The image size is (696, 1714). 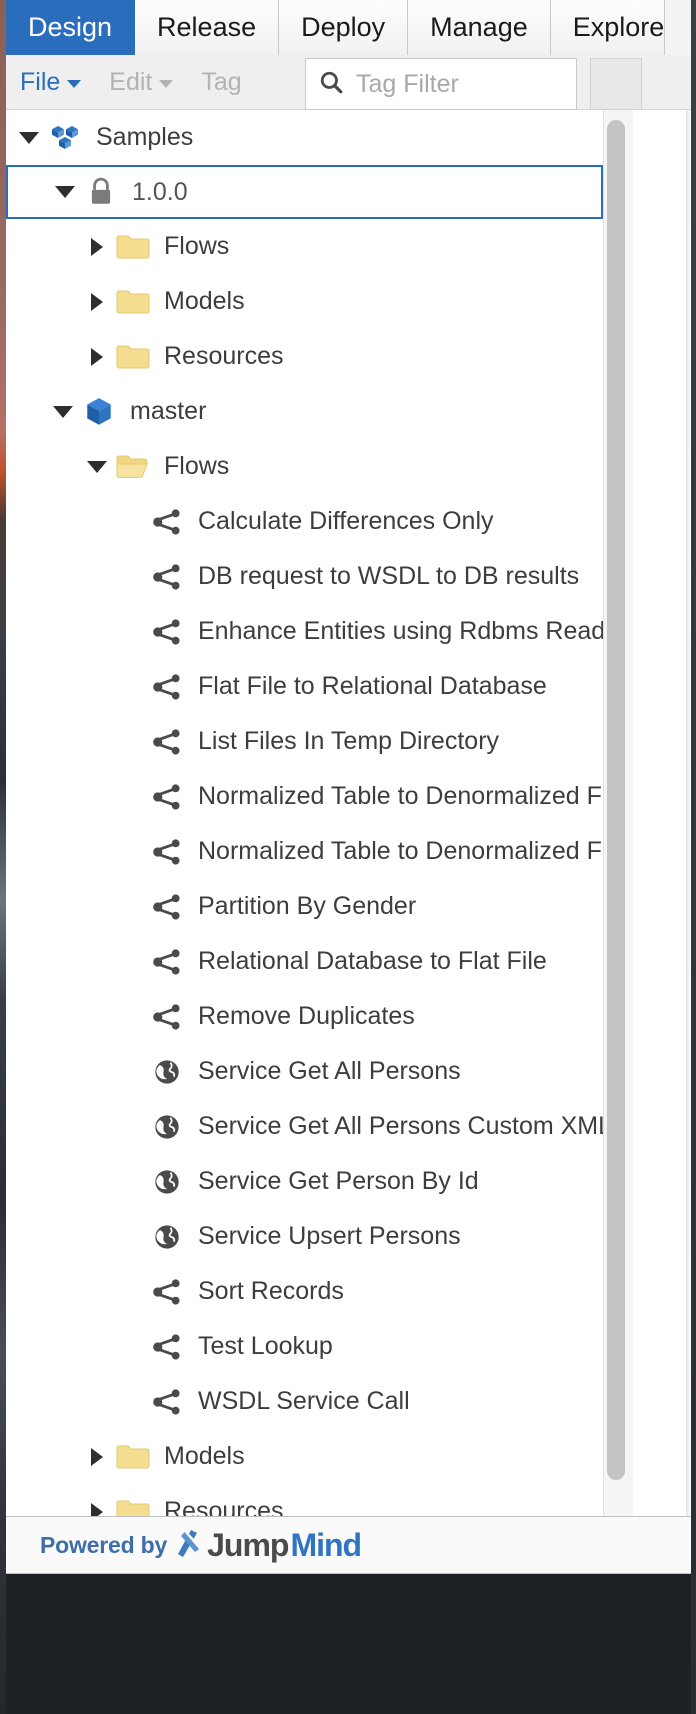 I want to click on tree-item-normalized-table-to-denormalized-file: Normalized Table to Denormalized File, so click(x=304, y=796).